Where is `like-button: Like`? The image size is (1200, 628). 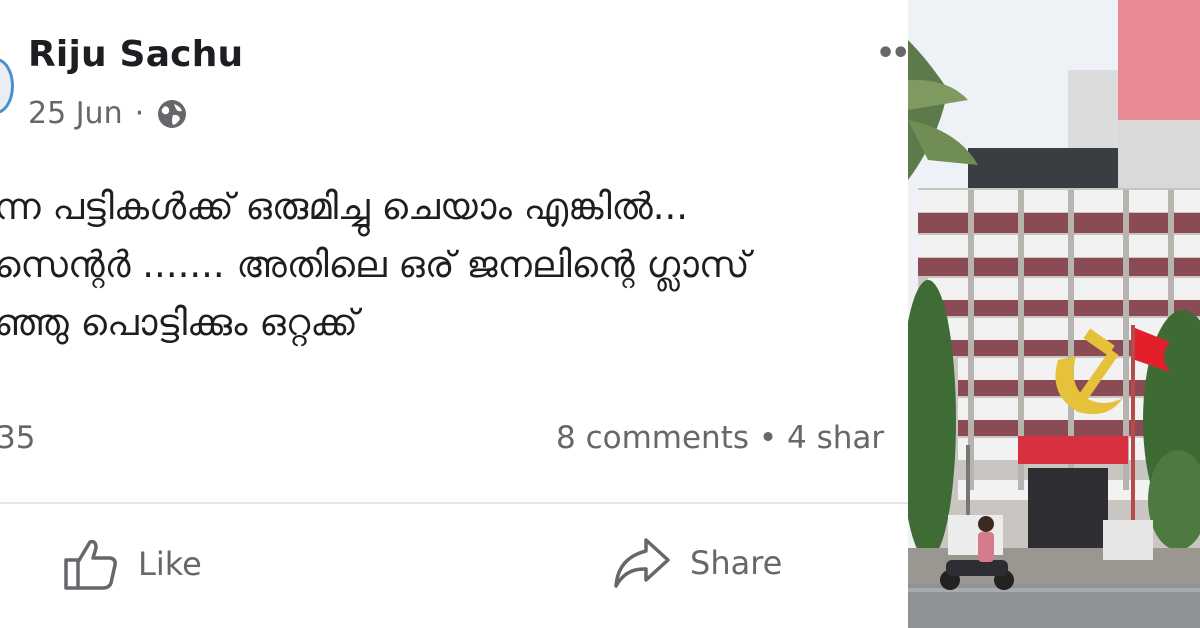
like-button: Like is located at coordinates (132, 564).